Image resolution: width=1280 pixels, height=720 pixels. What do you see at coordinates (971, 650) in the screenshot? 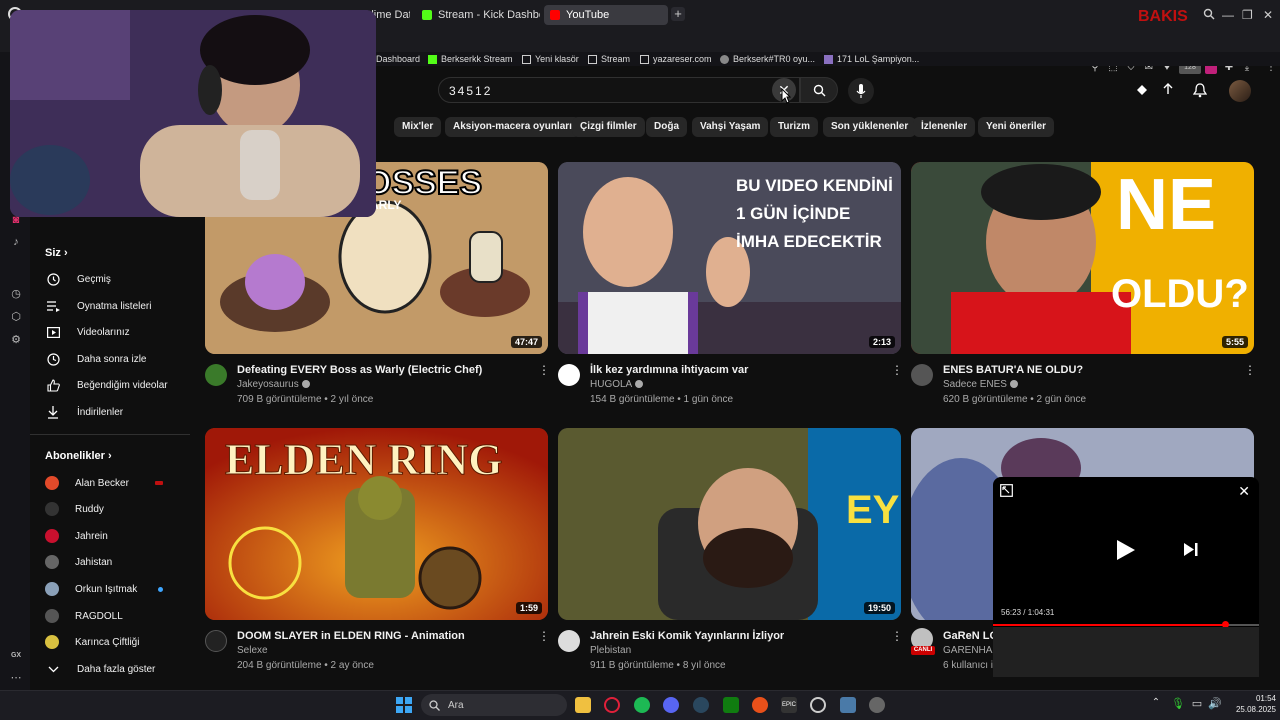
I see `channel-name: GARENHAN` at bounding box center [971, 650].